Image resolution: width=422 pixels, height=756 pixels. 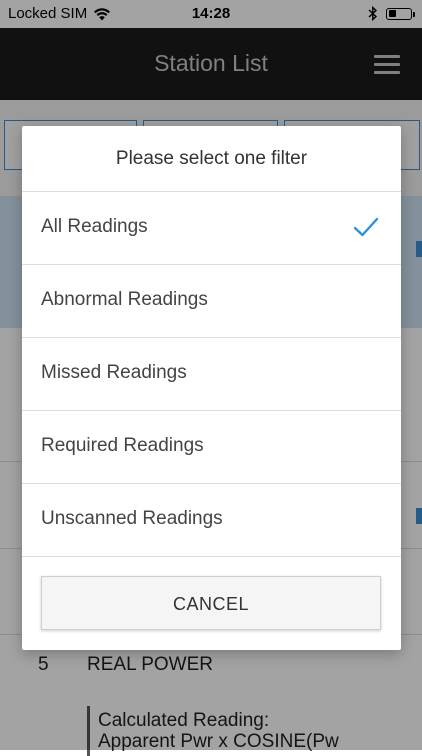 What do you see at coordinates (94, 226) in the screenshot?
I see `filter-option-label: All Readings` at bounding box center [94, 226].